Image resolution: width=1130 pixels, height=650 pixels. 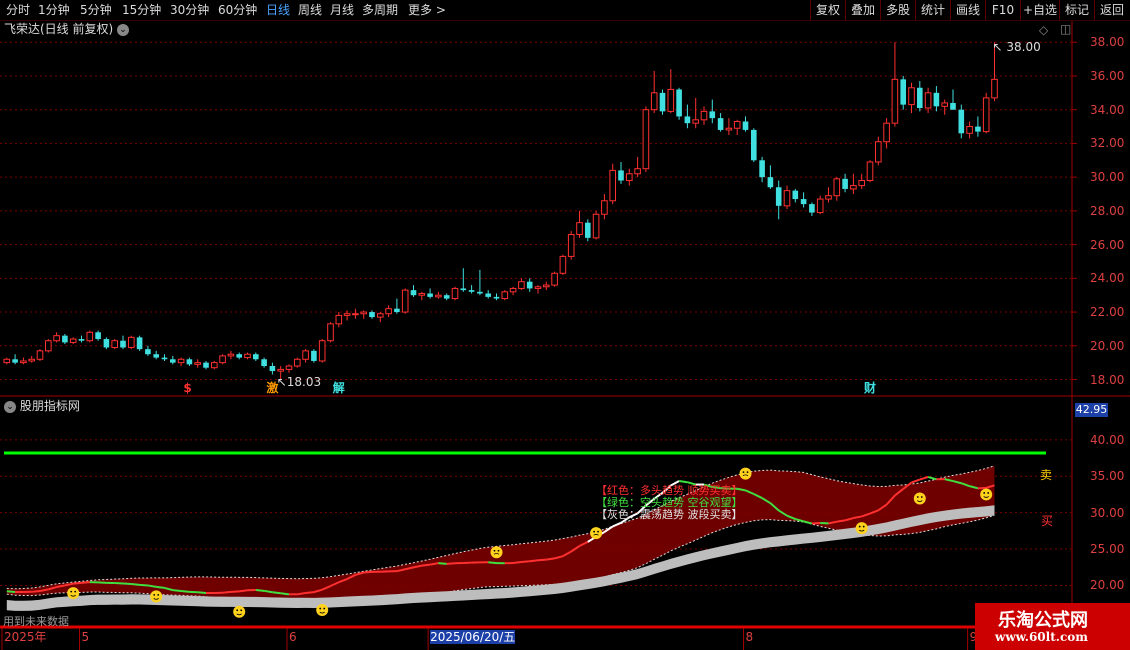 I want to click on event-marker: 解, so click(x=339, y=388).